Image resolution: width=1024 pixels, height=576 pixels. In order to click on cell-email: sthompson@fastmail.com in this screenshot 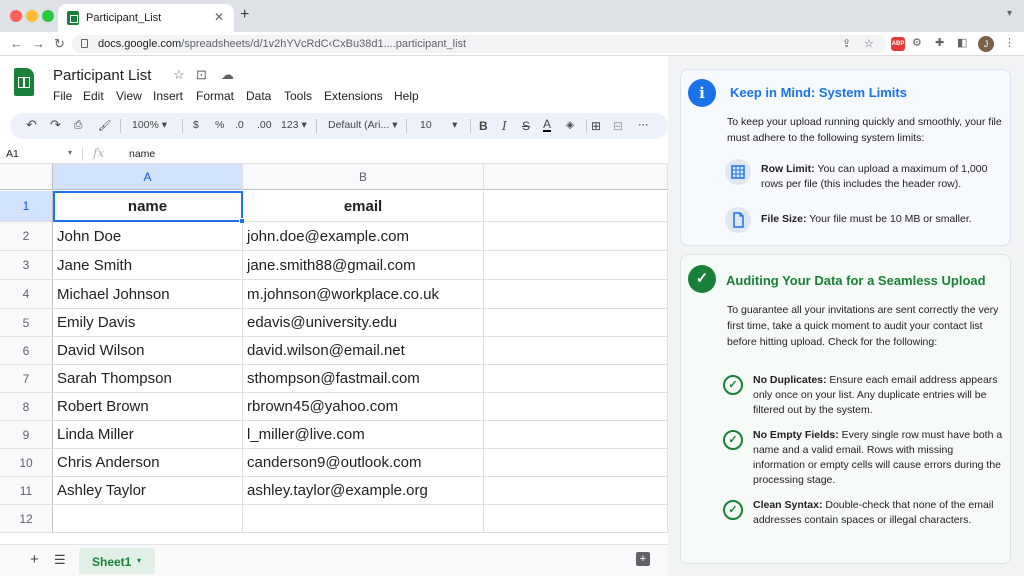, I will do `click(363, 379)`.